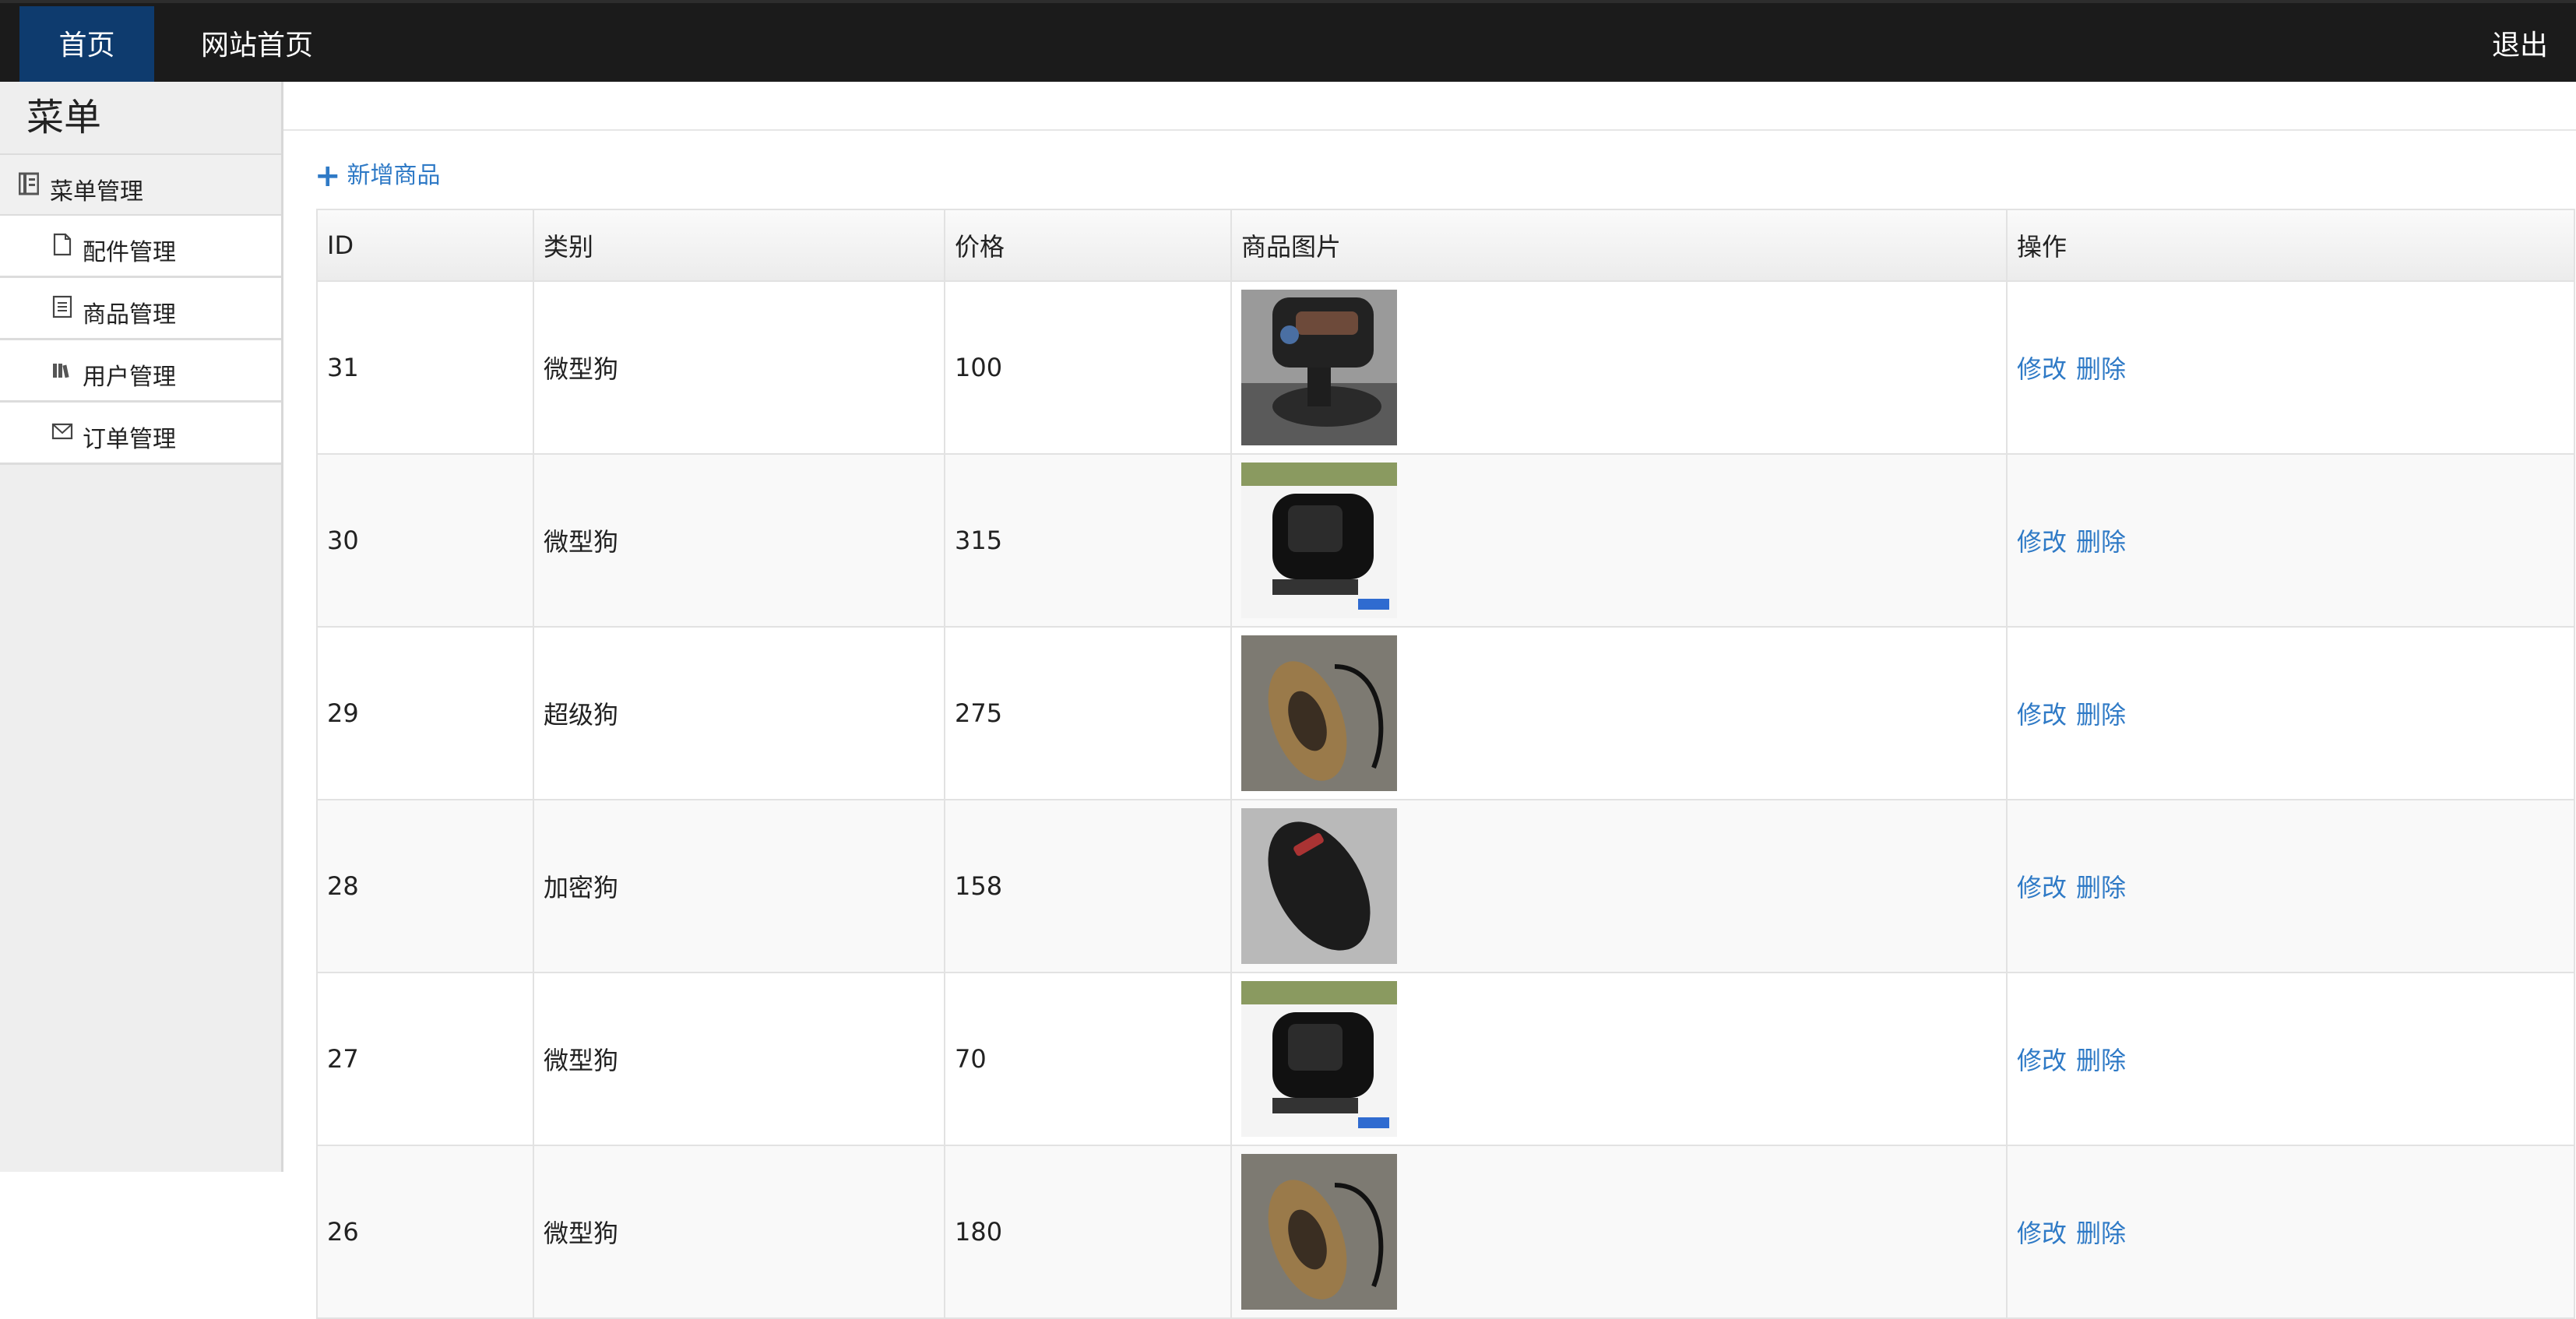  What do you see at coordinates (425, 1232) in the screenshot?
I see `cell-id: 26` at bounding box center [425, 1232].